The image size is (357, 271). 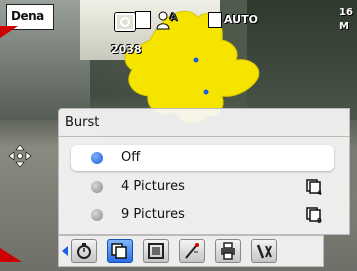 I want to click on burst-icon, so click(x=119, y=251).